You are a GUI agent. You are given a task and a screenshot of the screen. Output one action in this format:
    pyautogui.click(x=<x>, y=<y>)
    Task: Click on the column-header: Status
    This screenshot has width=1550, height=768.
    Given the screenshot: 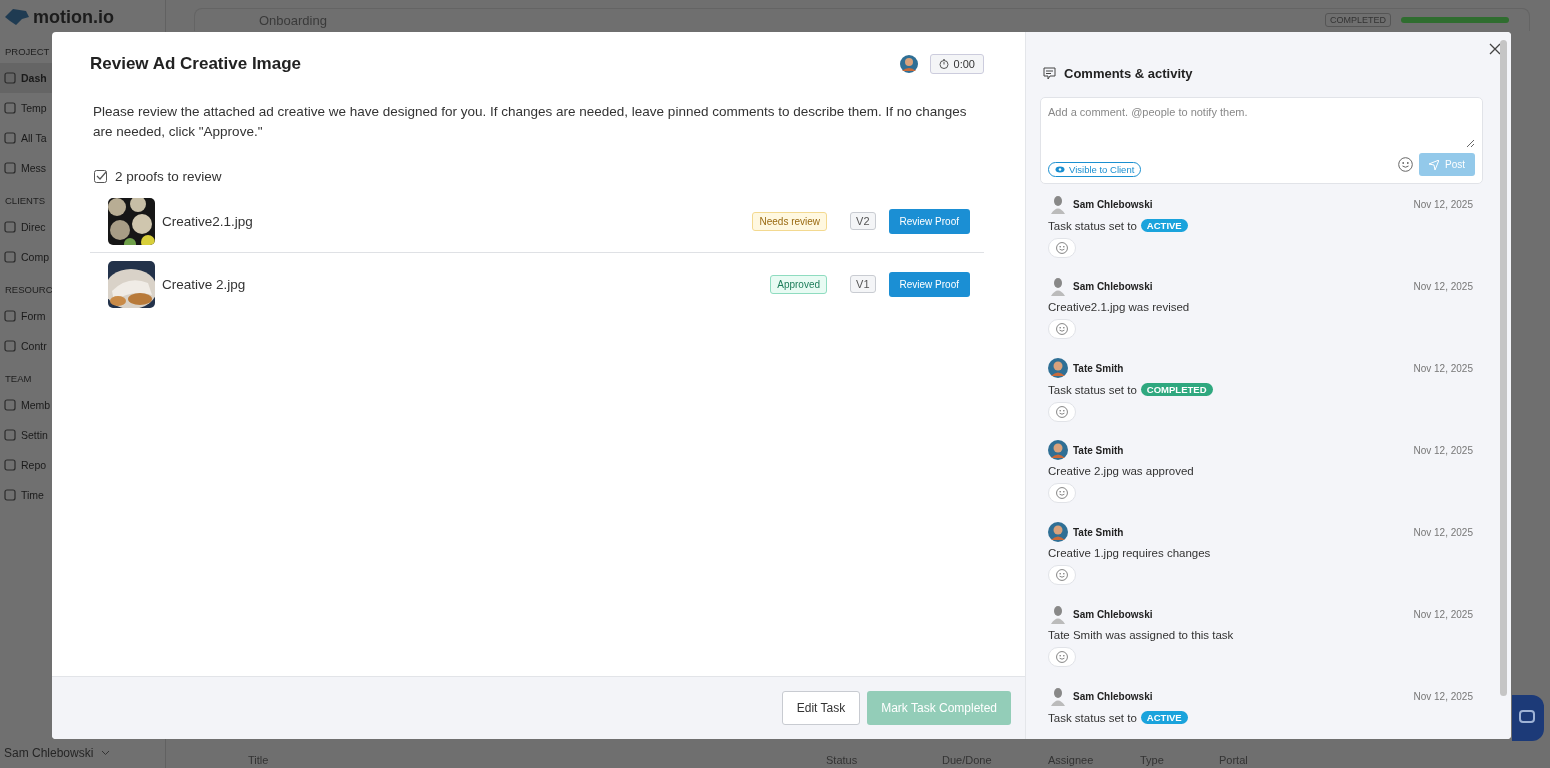 What is the action you would take?
    pyautogui.click(x=842, y=761)
    